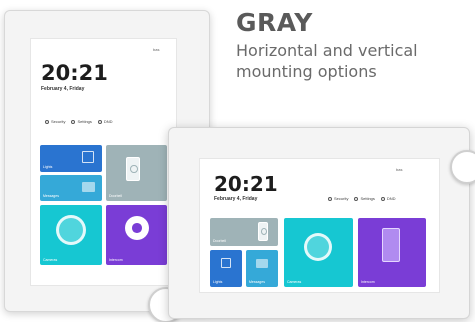  What do you see at coordinates (462, 167) in the screenshot?
I see `horizontal-panel-knob` at bounding box center [462, 167].